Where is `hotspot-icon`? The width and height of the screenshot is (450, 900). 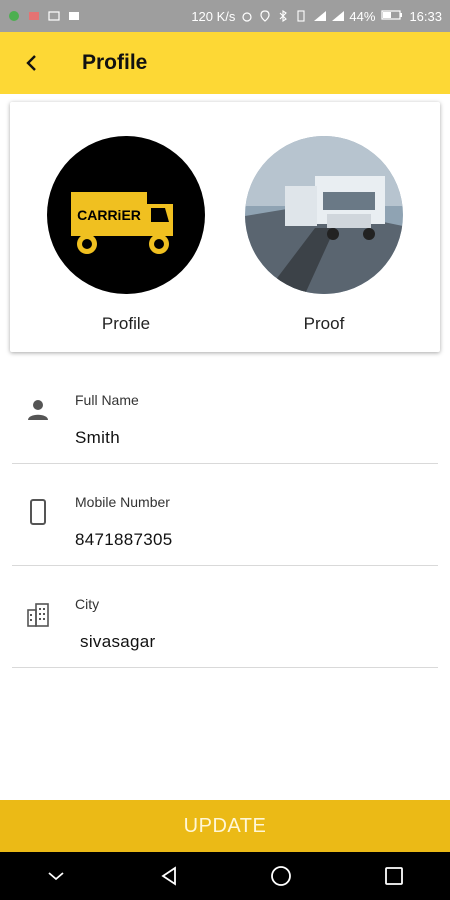
hotspot-icon is located at coordinates (247, 16).